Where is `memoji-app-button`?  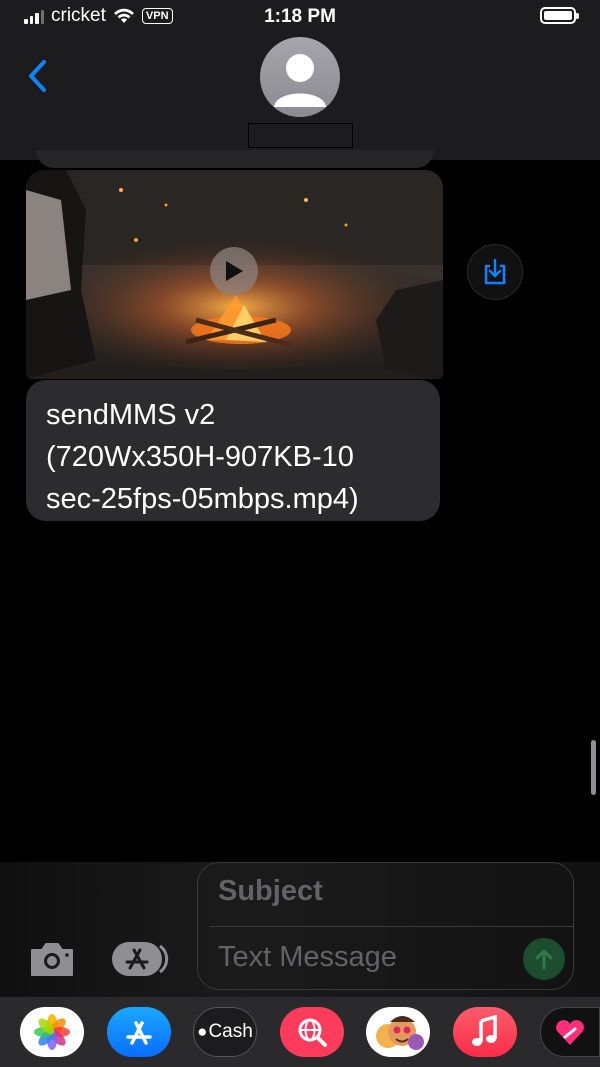
memoji-app-button is located at coordinates (398, 1032).